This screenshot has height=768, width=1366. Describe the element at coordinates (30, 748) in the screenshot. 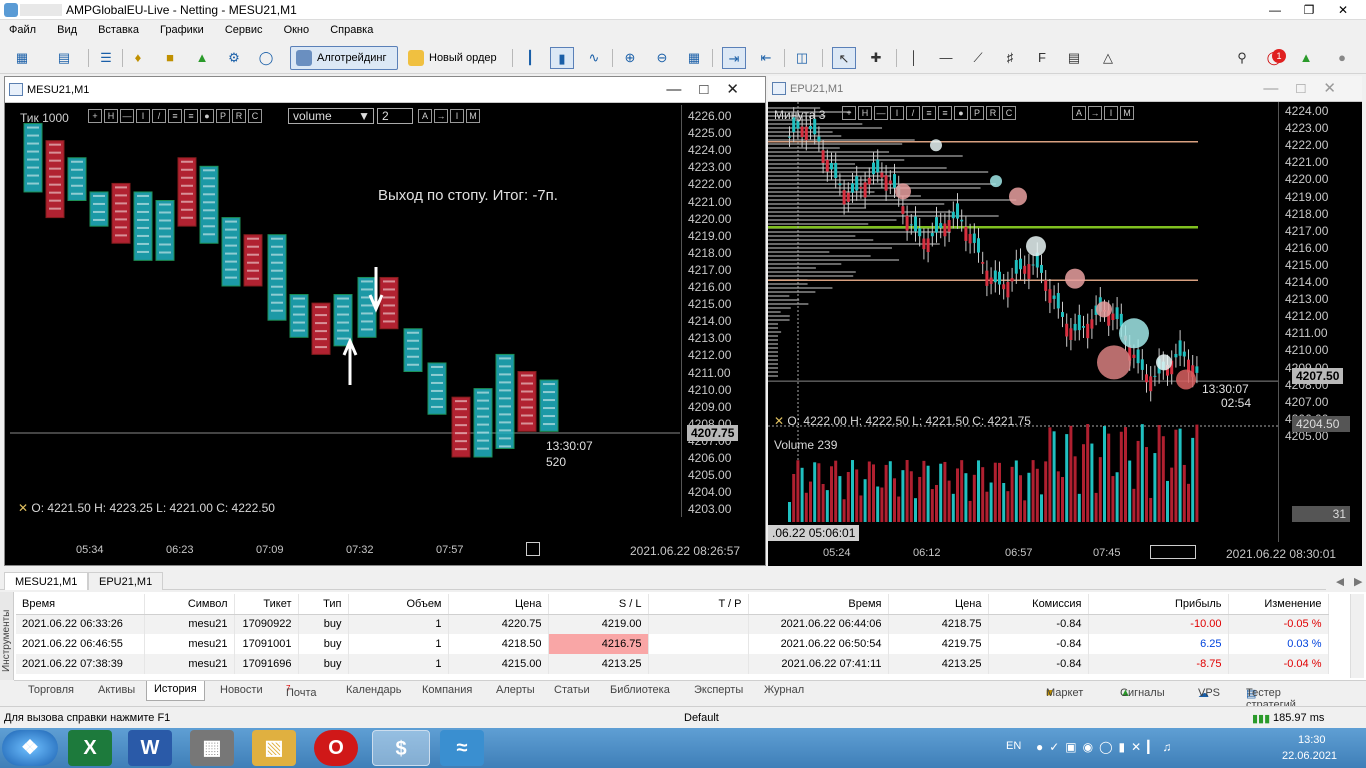

I see `start-button: ❖` at that location.